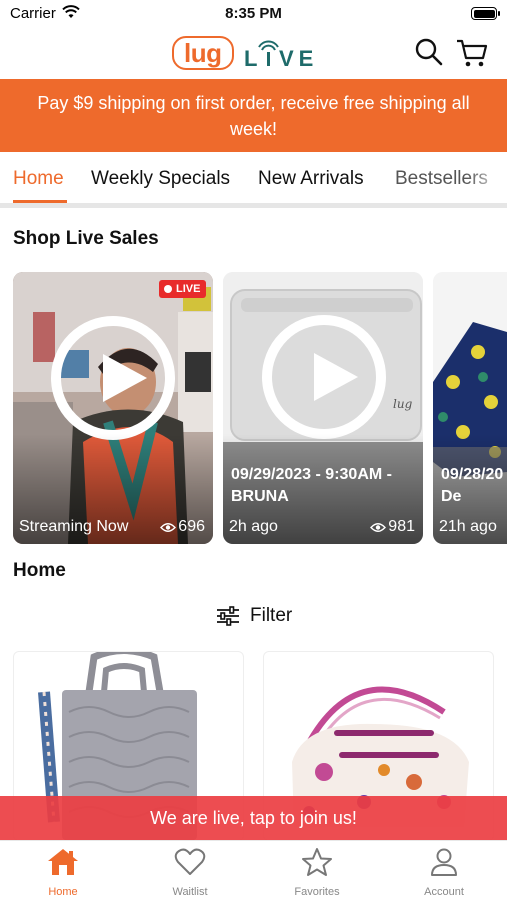  Describe the element at coordinates (472, 53) in the screenshot. I see `cart-icon` at that location.